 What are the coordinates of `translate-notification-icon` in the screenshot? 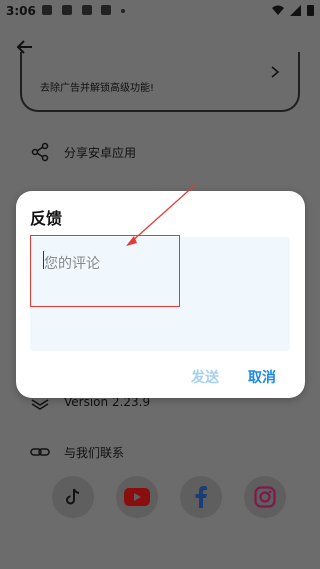 It's located at (87, 10).